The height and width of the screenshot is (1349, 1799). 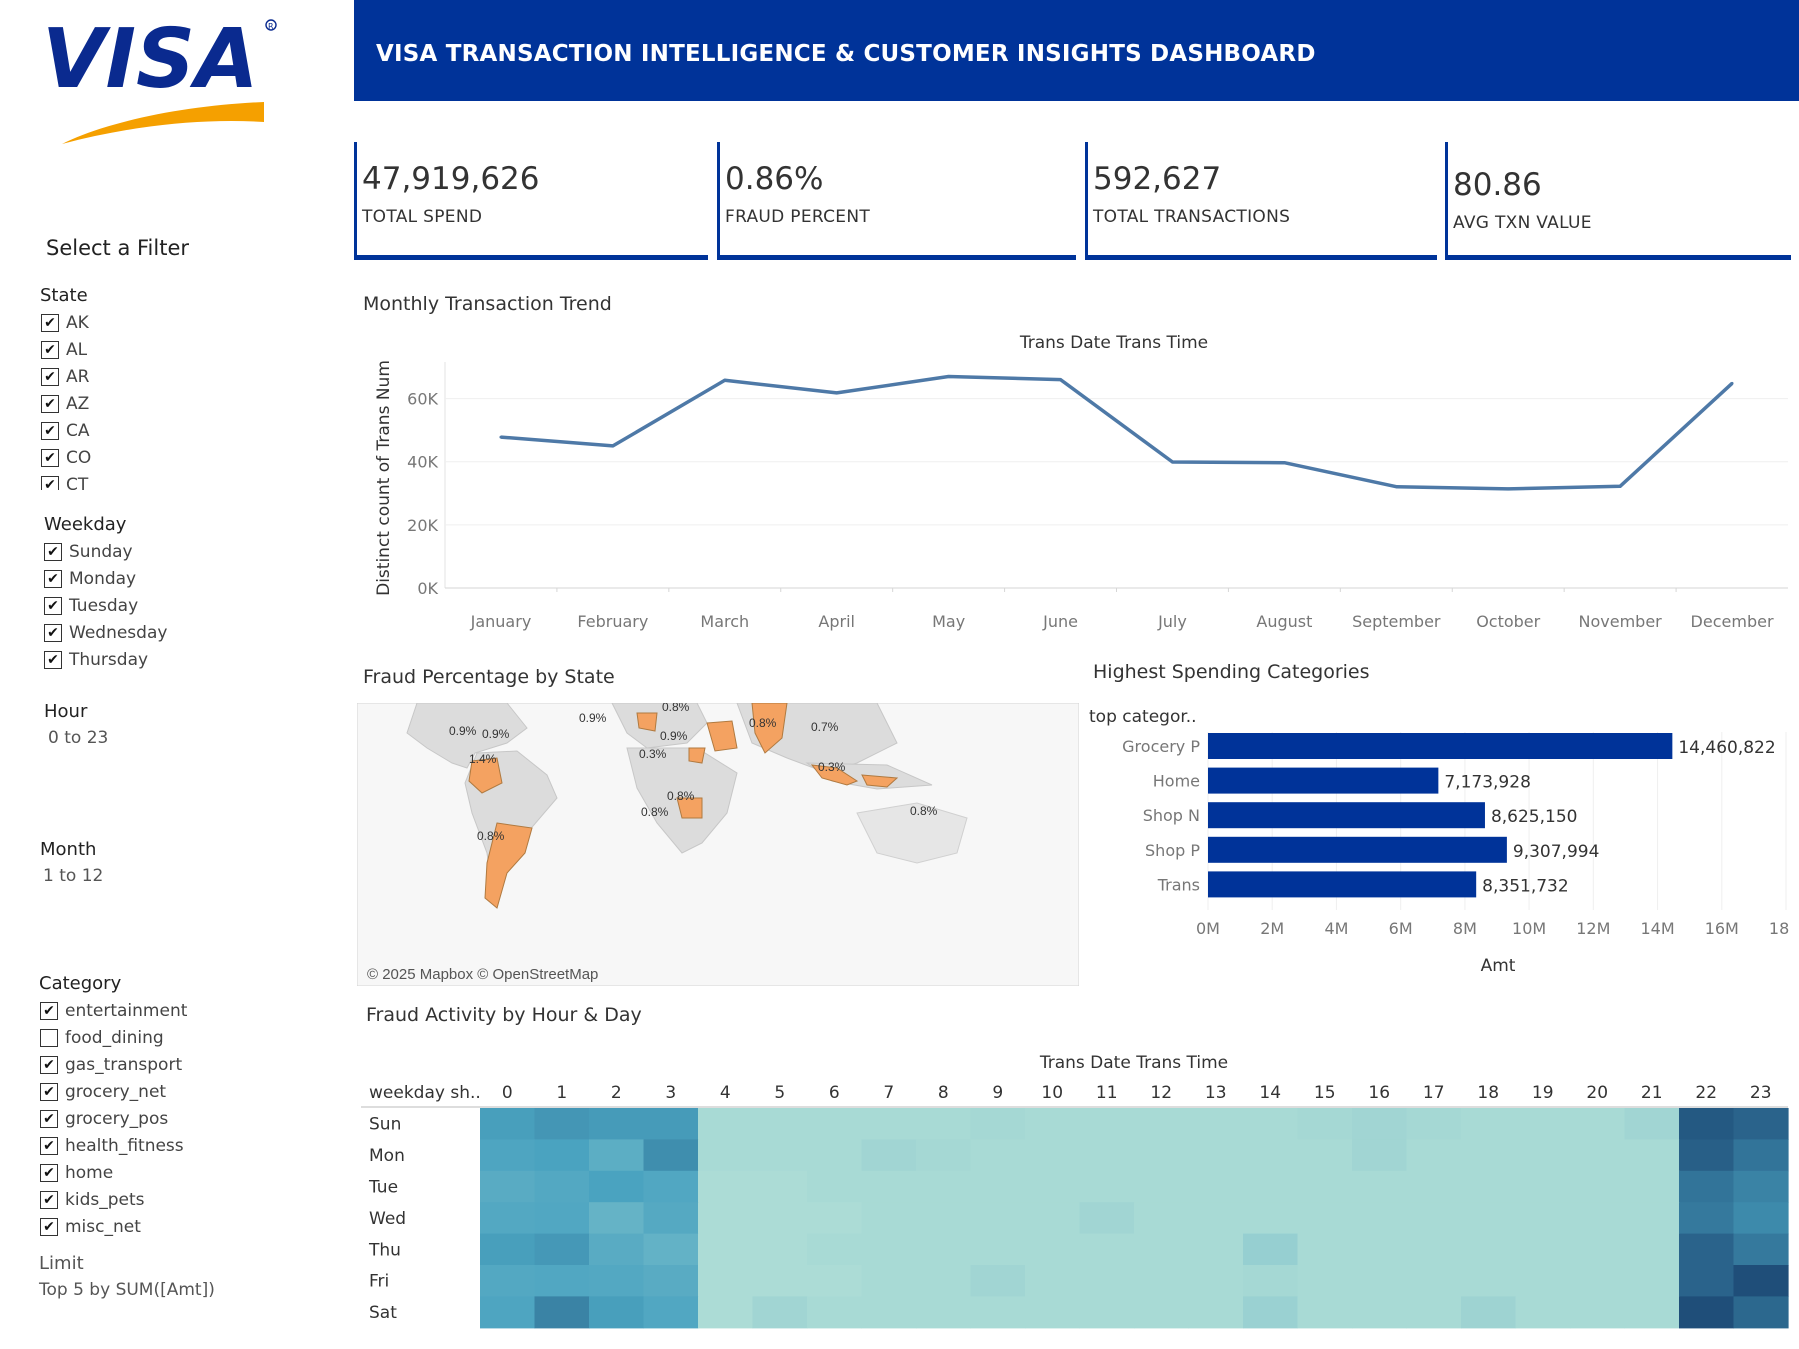 I want to click on category-option: ✔ misc_net, so click(x=155, y=1226).